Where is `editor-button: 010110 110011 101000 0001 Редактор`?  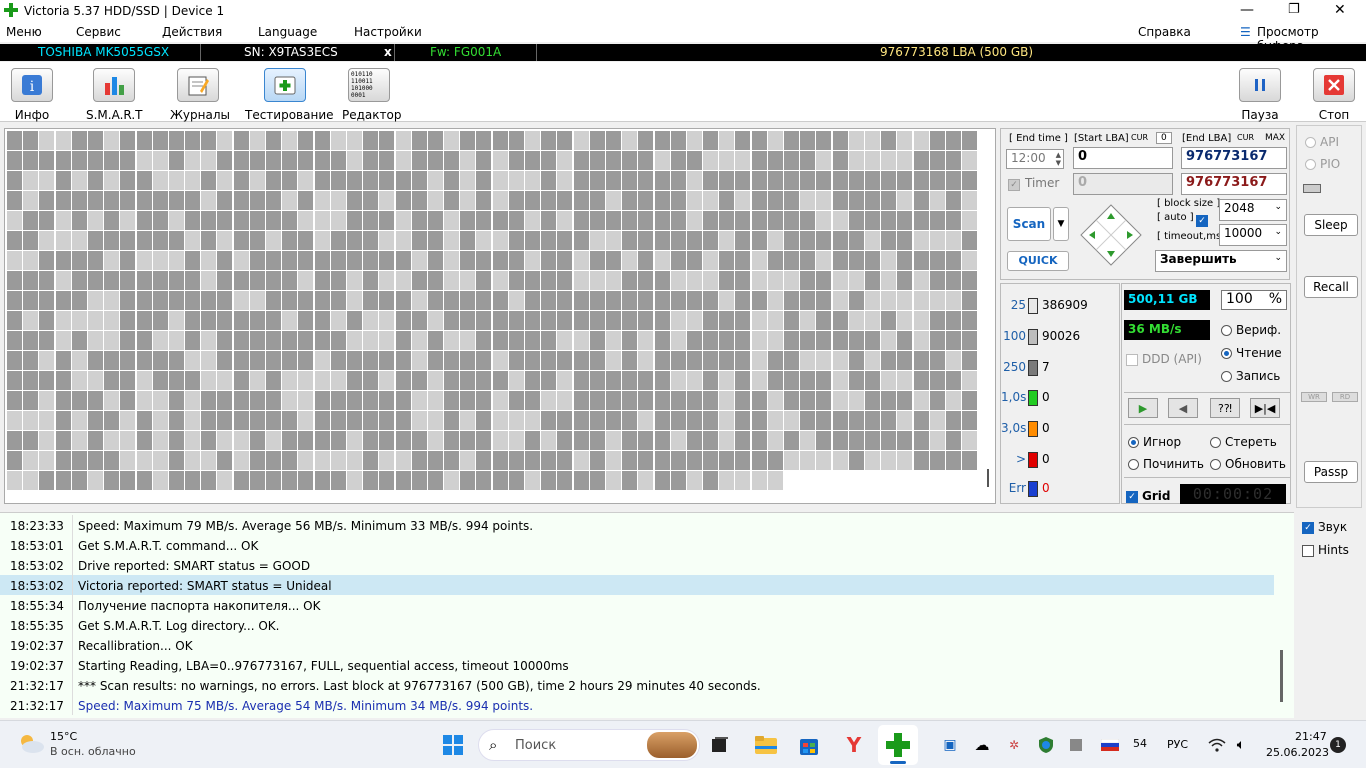 editor-button: 010110 110011 101000 0001 Редактор is located at coordinates (371, 95).